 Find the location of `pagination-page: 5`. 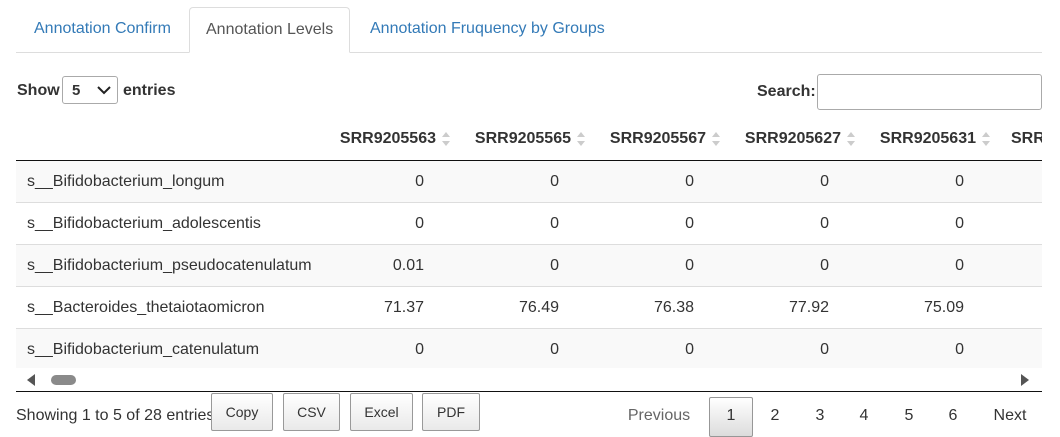

pagination-page: 5 is located at coordinates (909, 416).